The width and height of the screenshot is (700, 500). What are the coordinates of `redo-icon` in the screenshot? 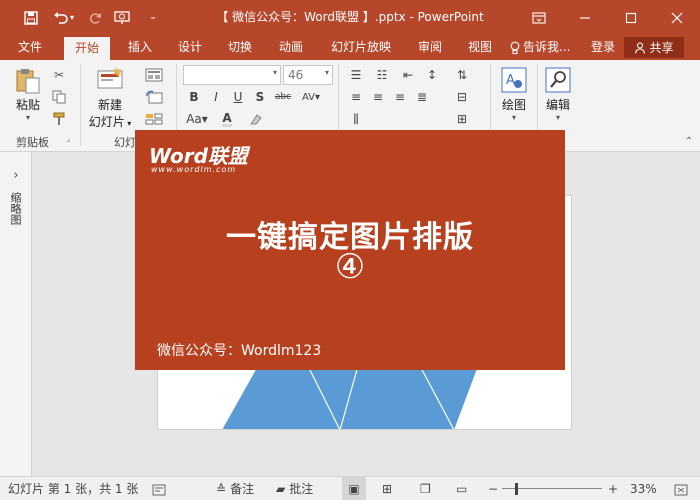 It's located at (95, 17).